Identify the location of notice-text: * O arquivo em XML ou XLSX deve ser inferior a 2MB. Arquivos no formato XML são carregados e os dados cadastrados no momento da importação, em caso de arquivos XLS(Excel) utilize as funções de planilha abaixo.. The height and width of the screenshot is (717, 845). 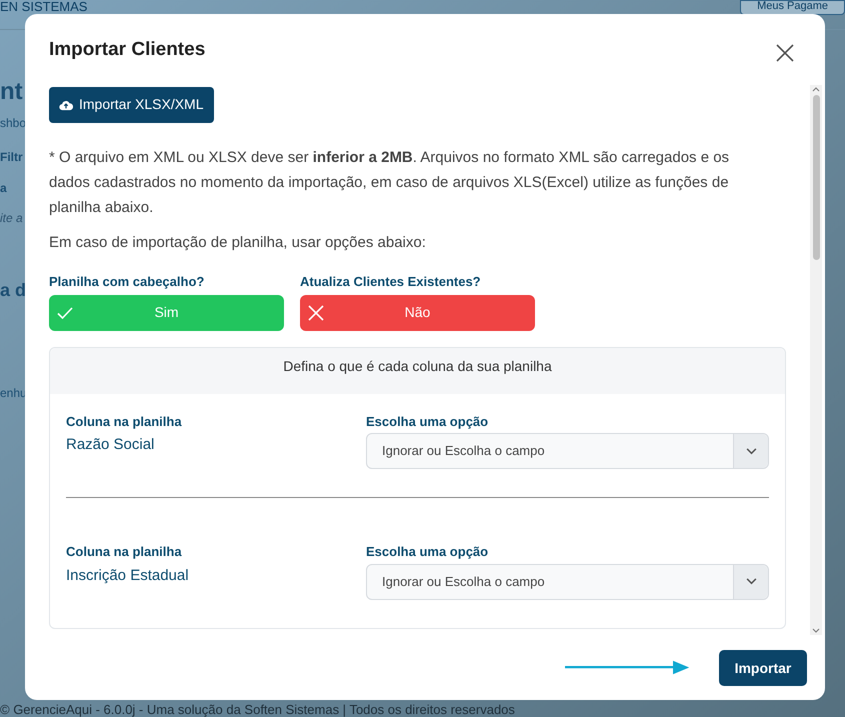
(389, 183).